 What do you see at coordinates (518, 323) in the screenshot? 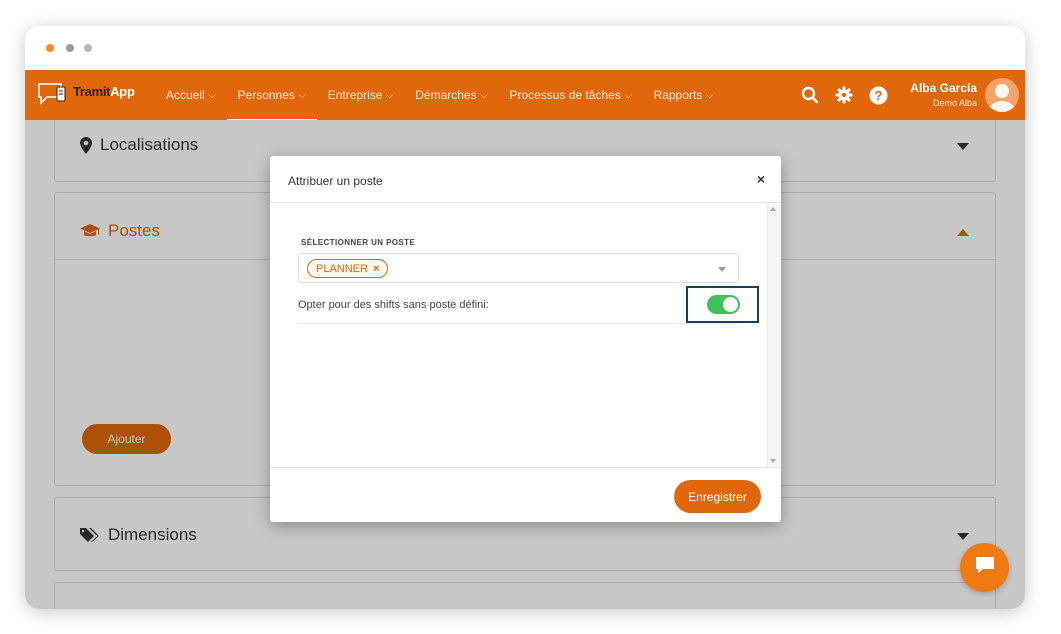
I see `row-divider` at bounding box center [518, 323].